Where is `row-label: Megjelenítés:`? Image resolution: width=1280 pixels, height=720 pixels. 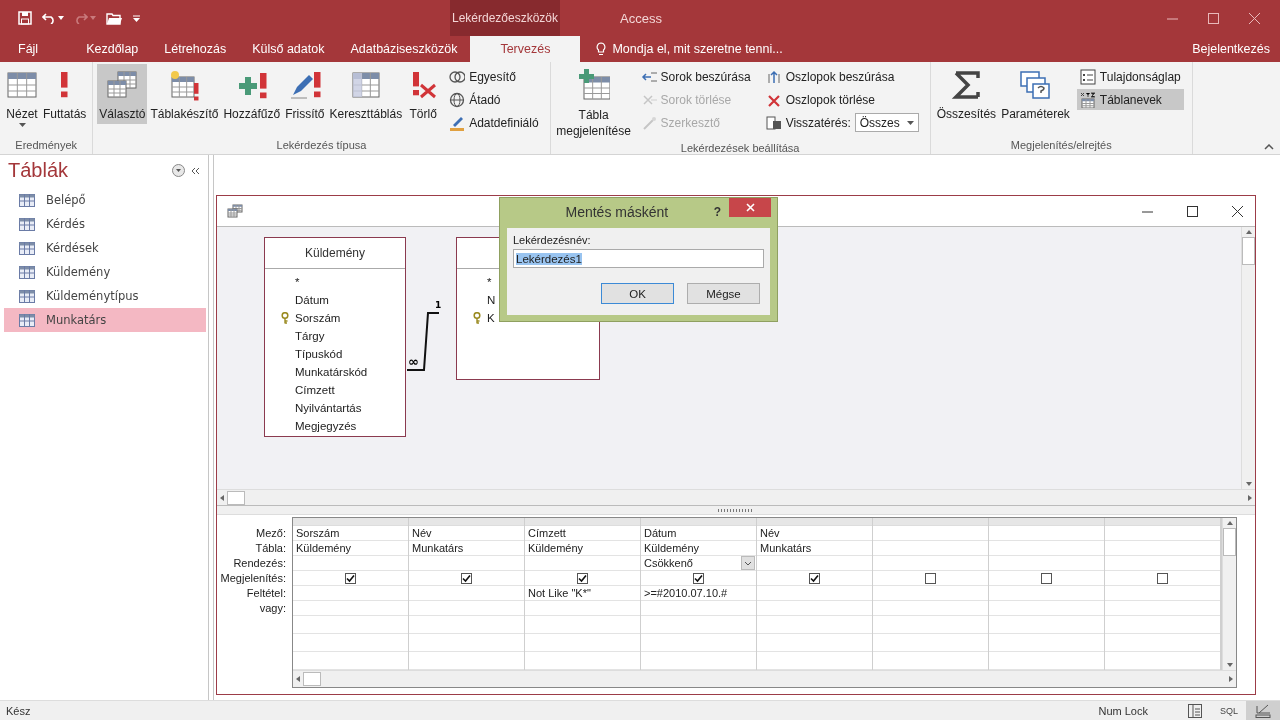 row-label: Megjelenítés: is located at coordinates (253, 578).